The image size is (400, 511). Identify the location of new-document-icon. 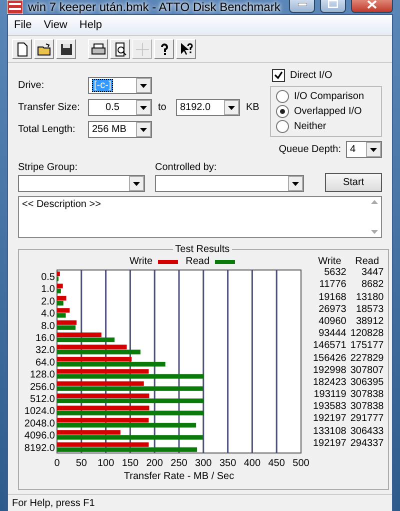
(22, 49).